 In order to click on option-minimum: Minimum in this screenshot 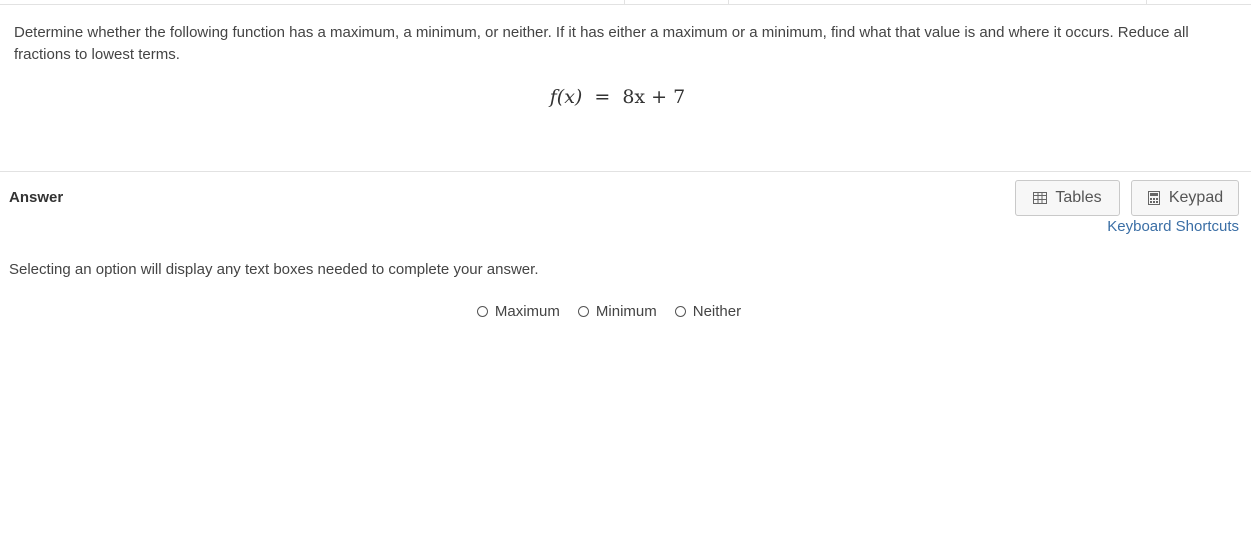, I will do `click(617, 311)`.